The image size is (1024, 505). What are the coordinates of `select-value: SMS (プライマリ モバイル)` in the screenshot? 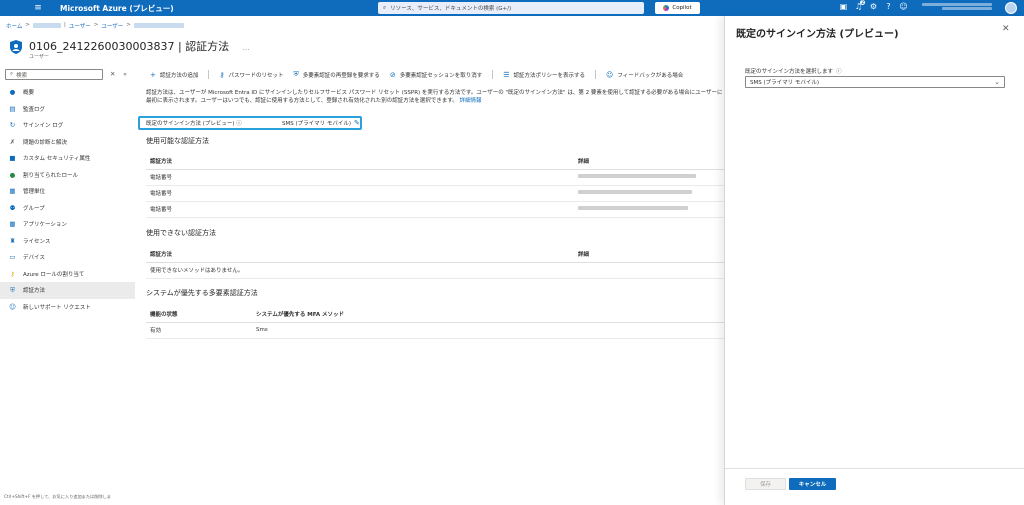 It's located at (785, 83).